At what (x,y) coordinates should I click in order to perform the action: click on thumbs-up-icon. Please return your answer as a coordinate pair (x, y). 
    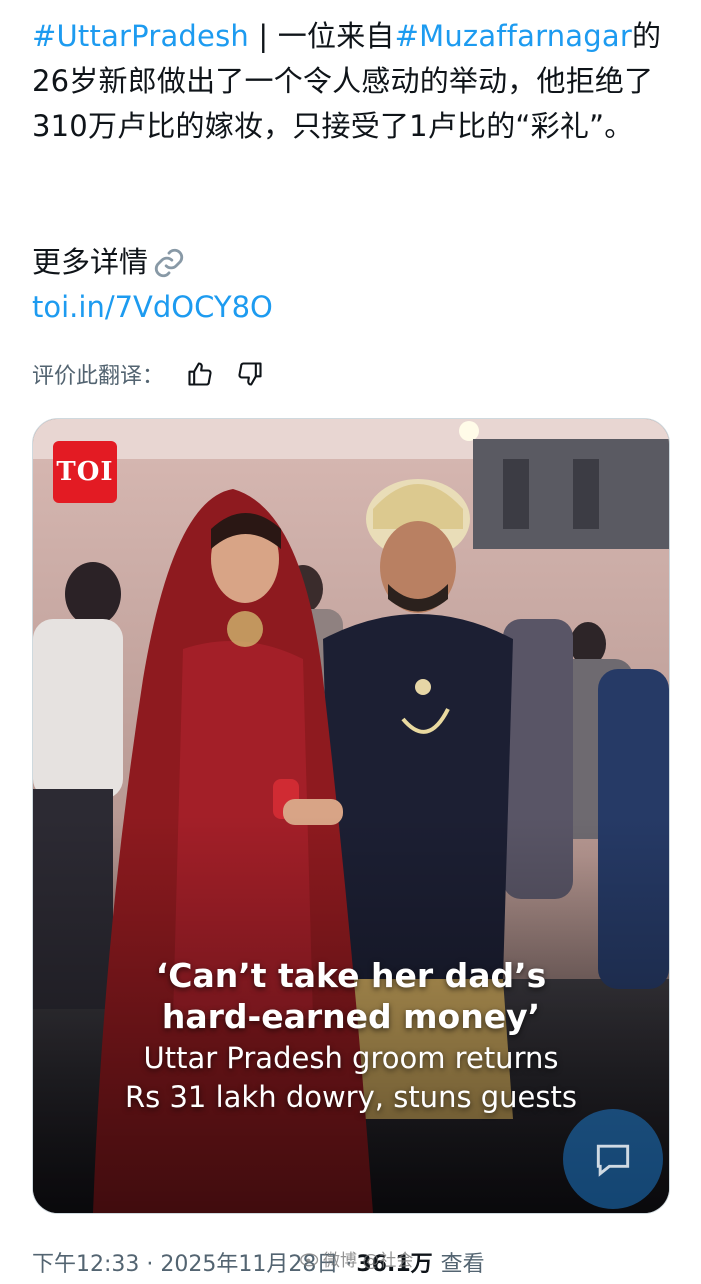
    Looking at the image, I should click on (200, 374).